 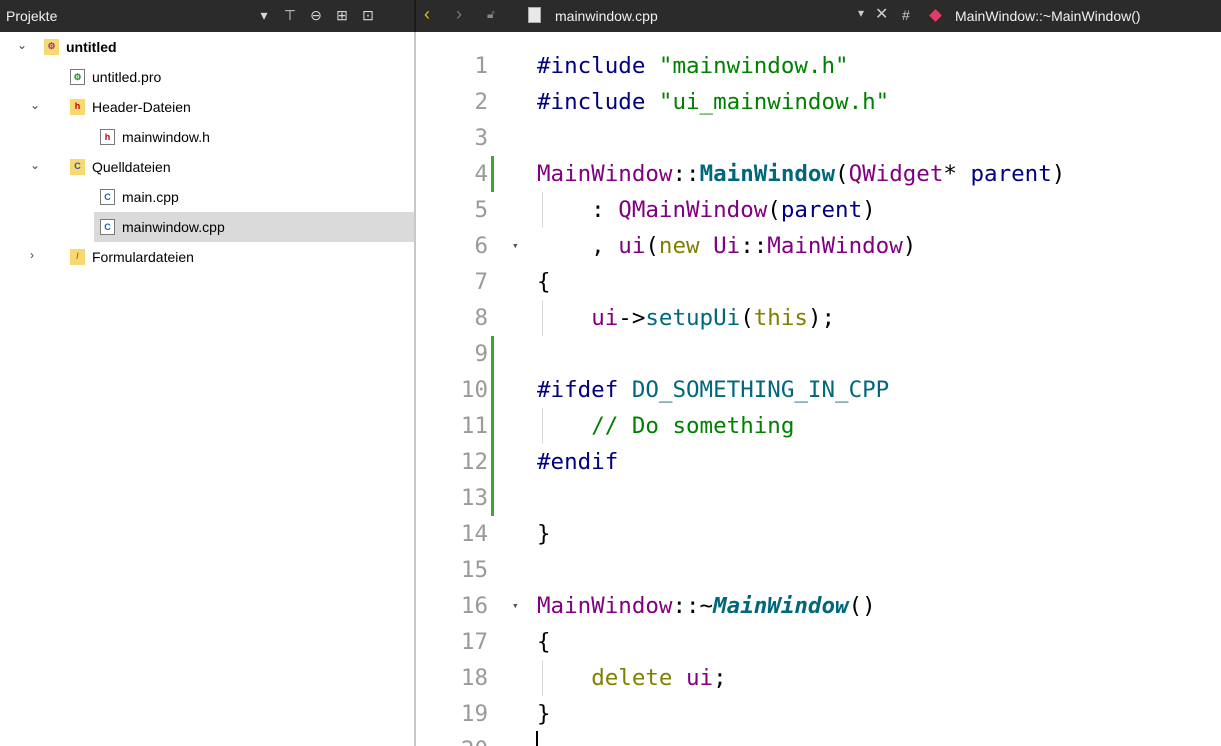 What do you see at coordinates (481, 138) in the screenshot?
I see `line-number: 3` at bounding box center [481, 138].